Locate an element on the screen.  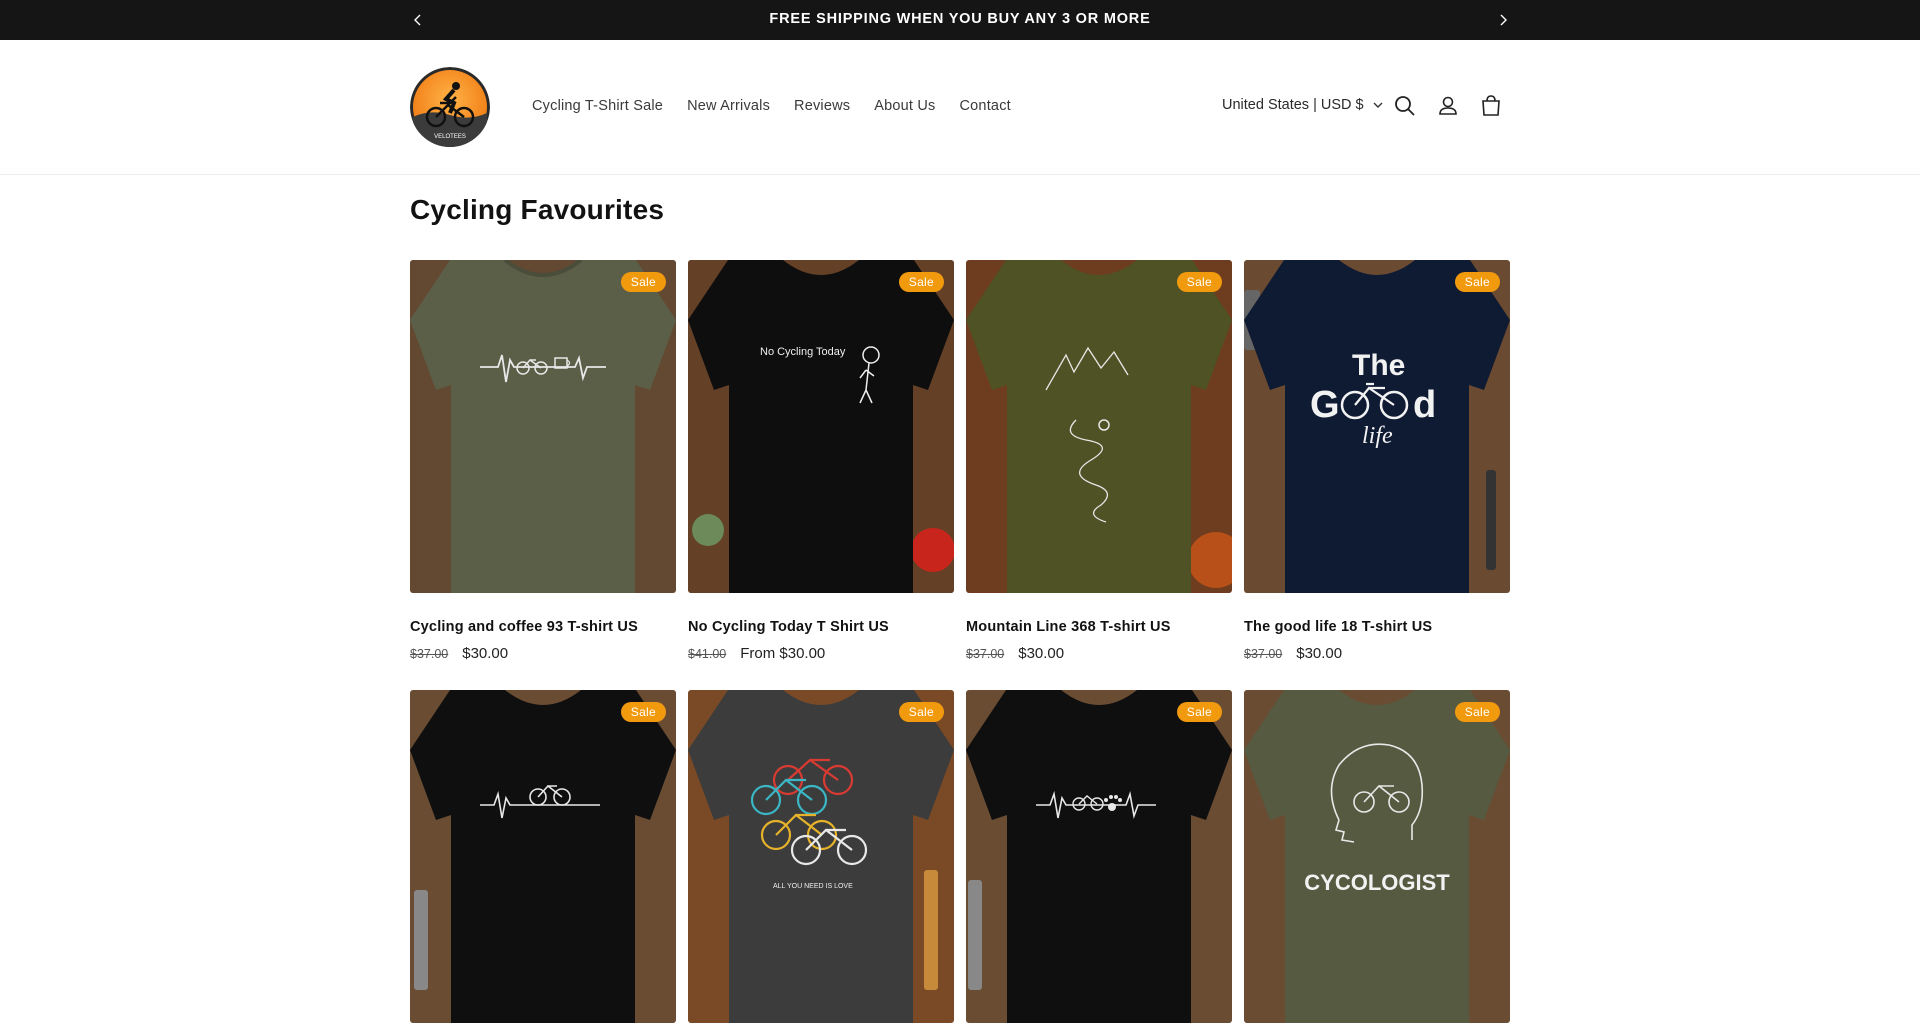
search-icon is located at coordinates (1405, 106).